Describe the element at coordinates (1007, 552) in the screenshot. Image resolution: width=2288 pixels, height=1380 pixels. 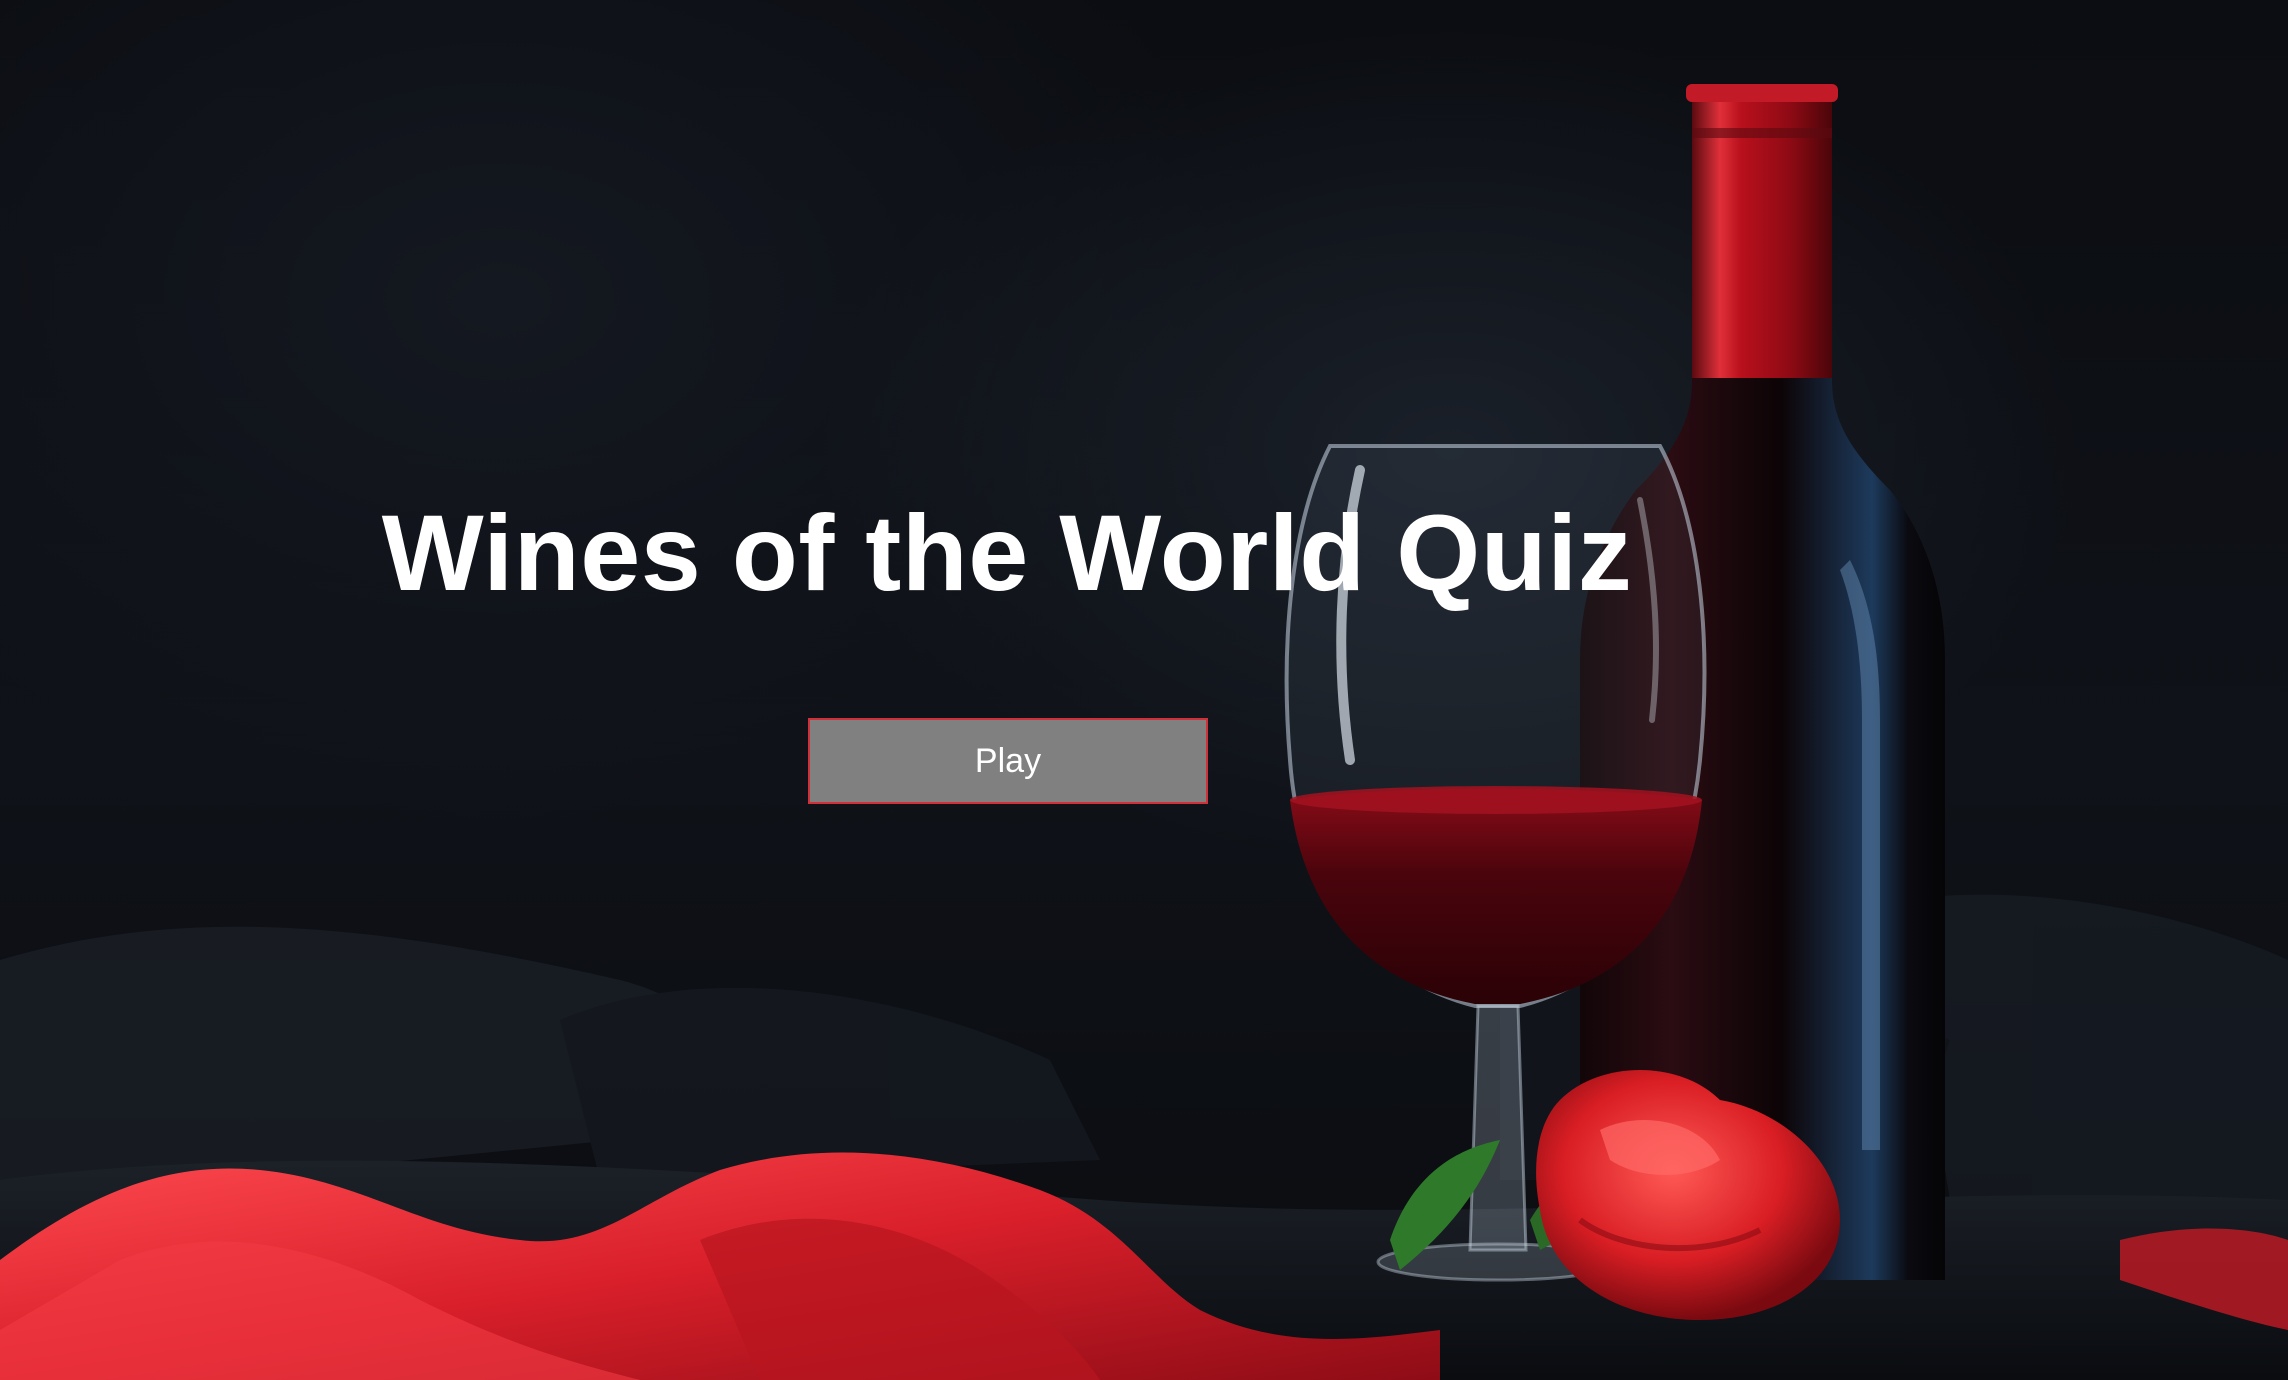
I see `page-title: Wines of the World Quiz` at that location.